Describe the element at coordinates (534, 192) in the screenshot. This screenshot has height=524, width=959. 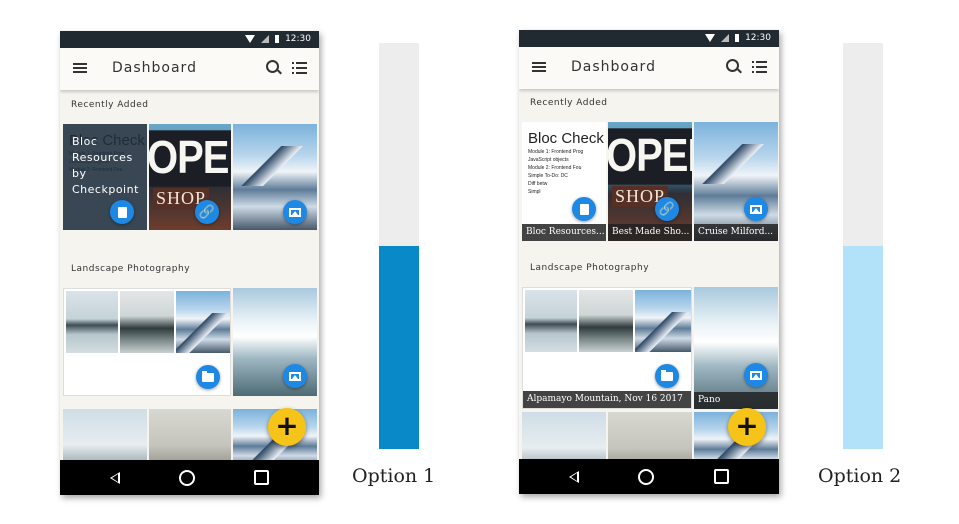
I see `doc-line: Simpl` at that location.